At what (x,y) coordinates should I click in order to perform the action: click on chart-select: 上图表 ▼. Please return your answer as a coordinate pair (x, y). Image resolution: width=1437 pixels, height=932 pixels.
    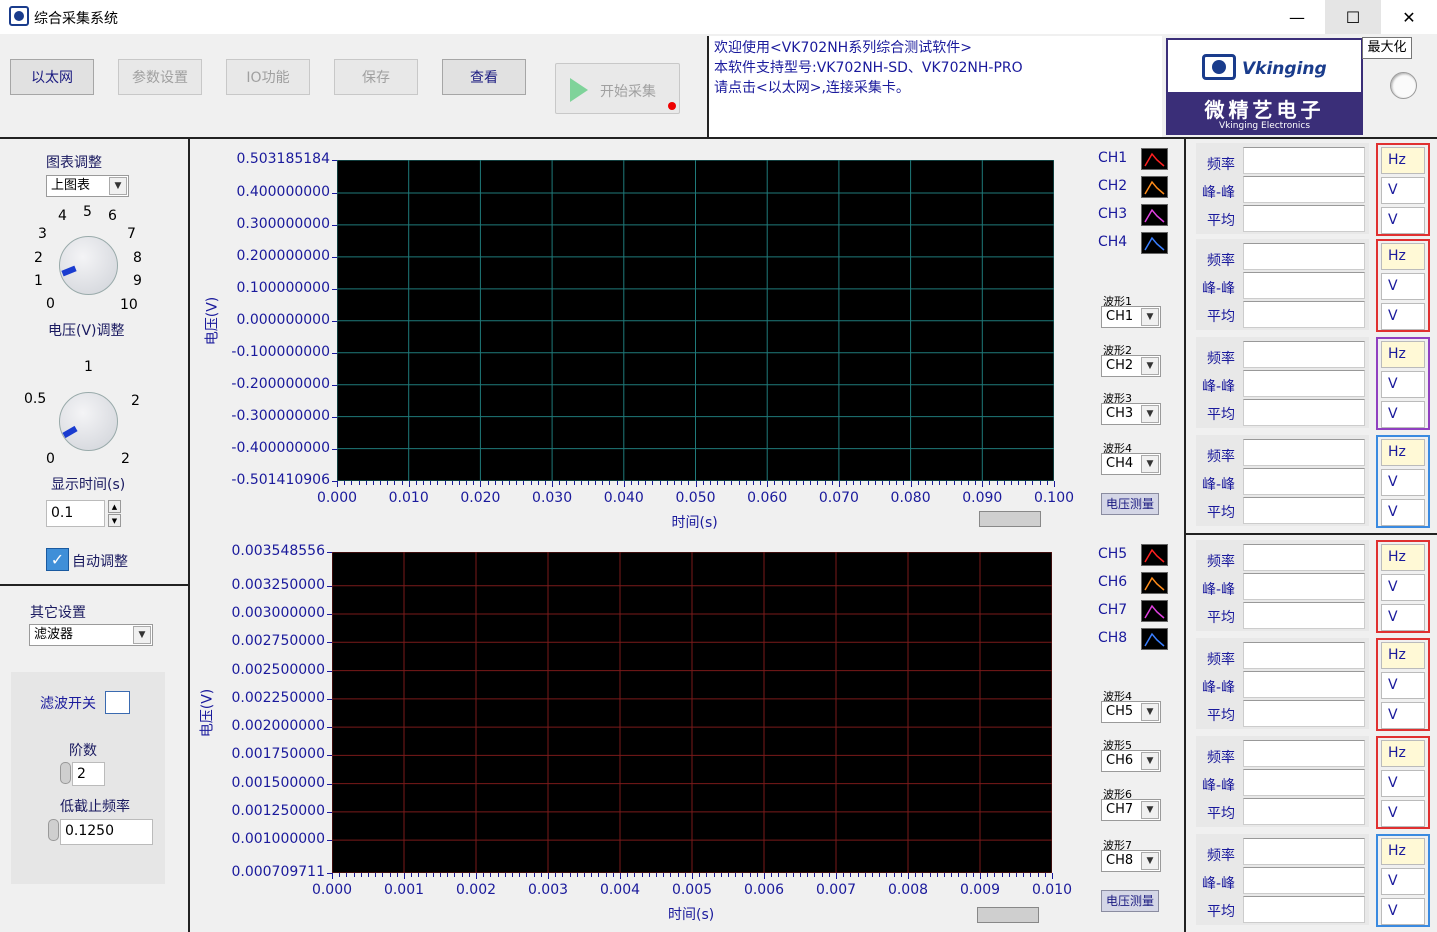
    Looking at the image, I should click on (87, 186).